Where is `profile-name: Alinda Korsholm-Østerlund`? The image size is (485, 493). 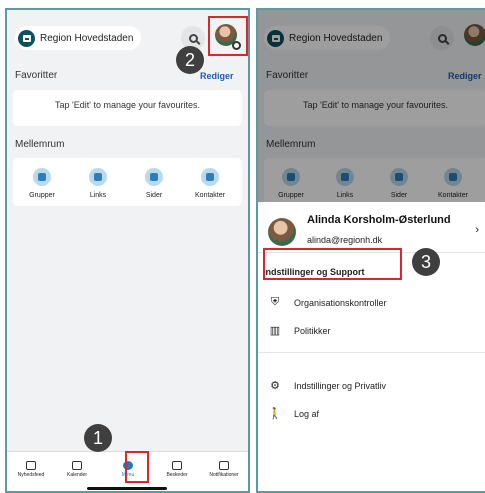 profile-name: Alinda Korsholm-Østerlund is located at coordinates (379, 220).